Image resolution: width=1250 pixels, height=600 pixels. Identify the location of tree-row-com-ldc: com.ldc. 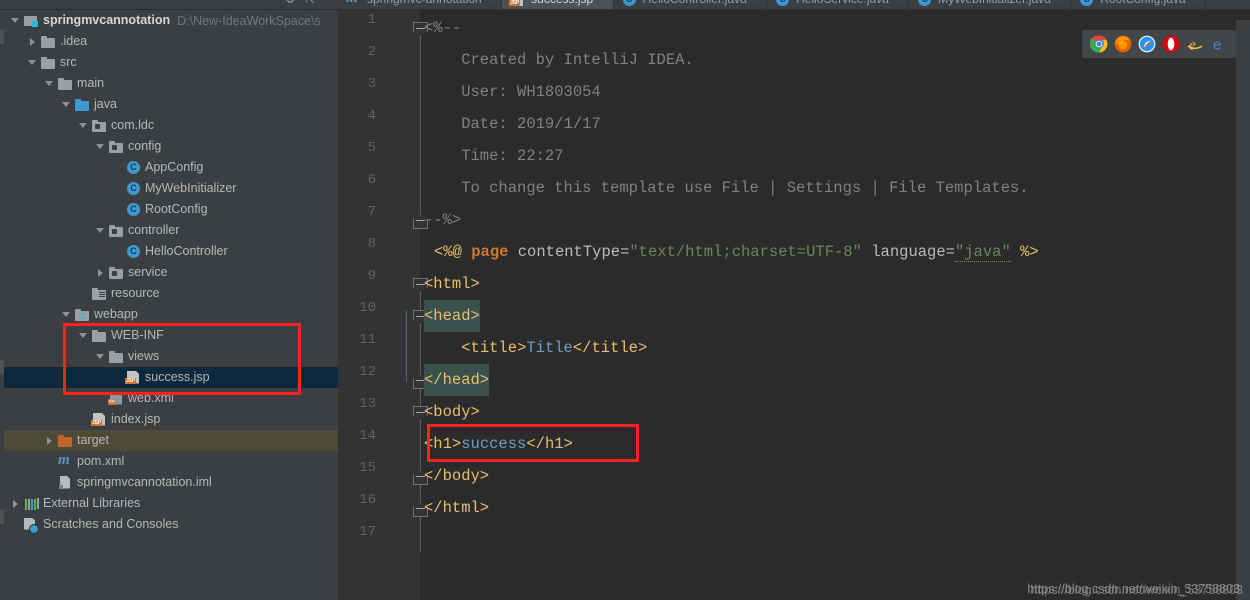
(171, 125).